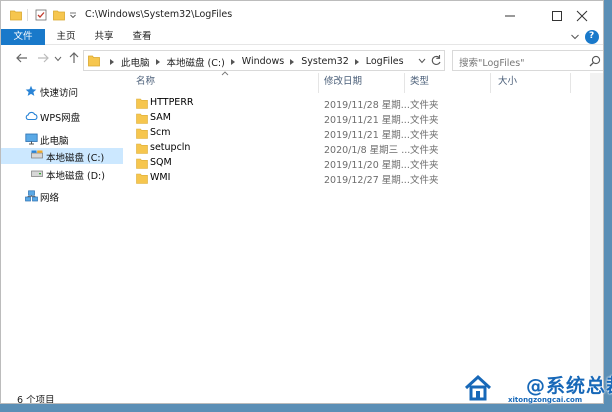 The width and height of the screenshot is (612, 412). I want to click on table-row: Scm 2019/11/21 星期... 文件夹, so click(357, 133).